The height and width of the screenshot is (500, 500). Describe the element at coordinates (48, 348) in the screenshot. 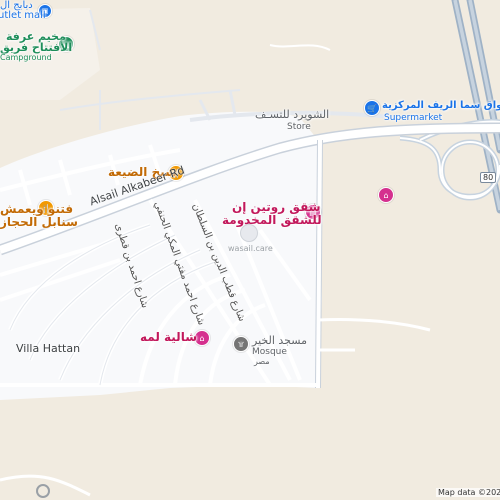

I see `villa-label-en: Villa Hattan` at that location.